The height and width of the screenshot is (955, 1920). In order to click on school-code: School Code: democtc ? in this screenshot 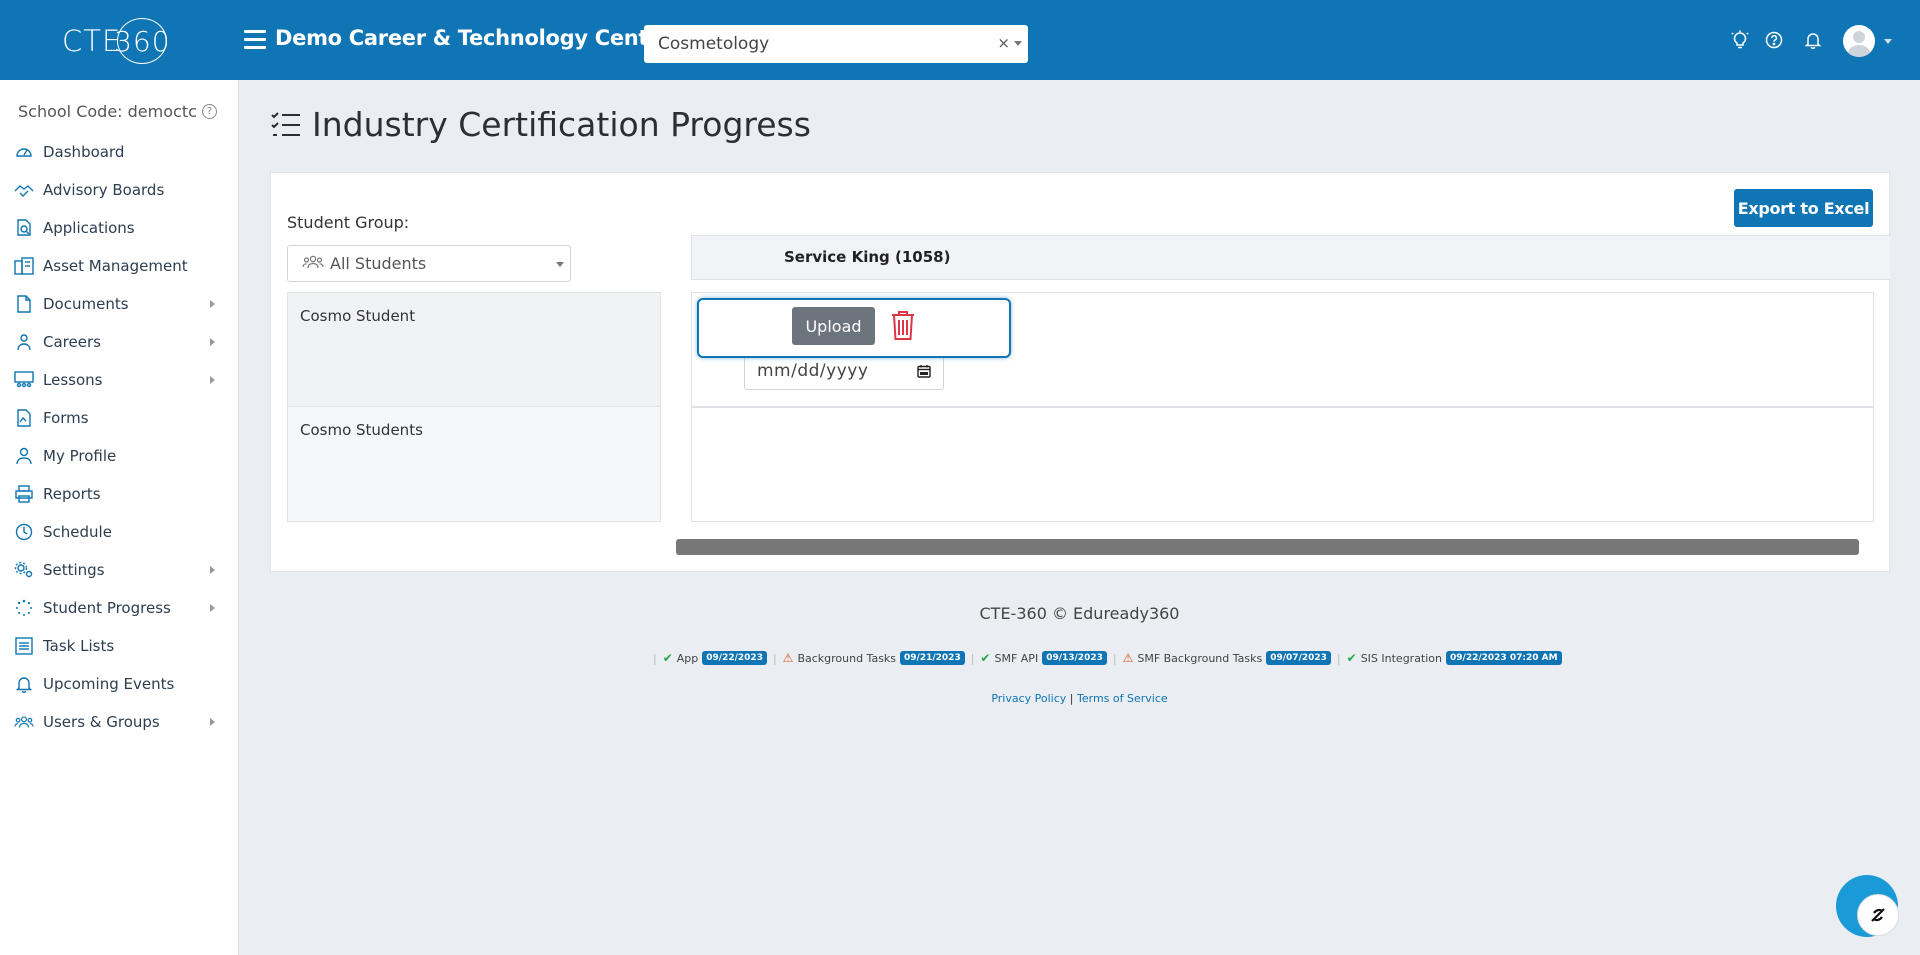, I will do `click(117, 111)`.